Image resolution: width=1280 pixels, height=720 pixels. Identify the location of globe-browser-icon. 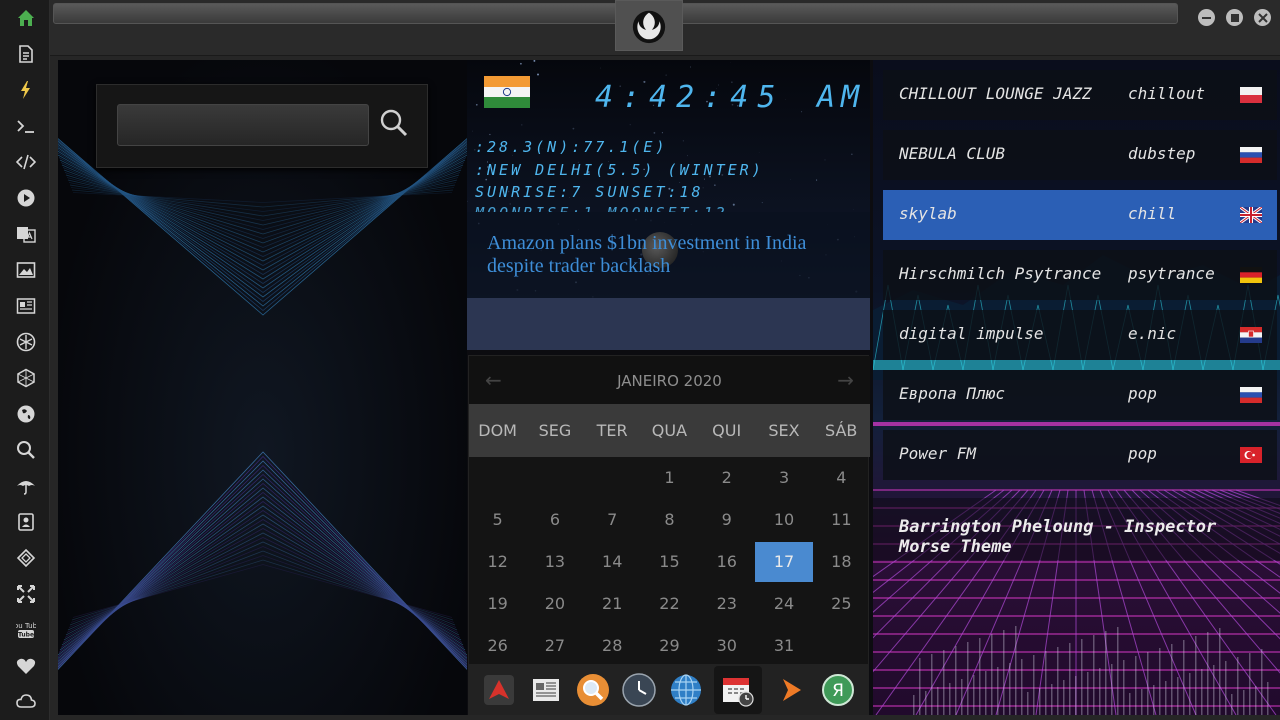
(686, 690).